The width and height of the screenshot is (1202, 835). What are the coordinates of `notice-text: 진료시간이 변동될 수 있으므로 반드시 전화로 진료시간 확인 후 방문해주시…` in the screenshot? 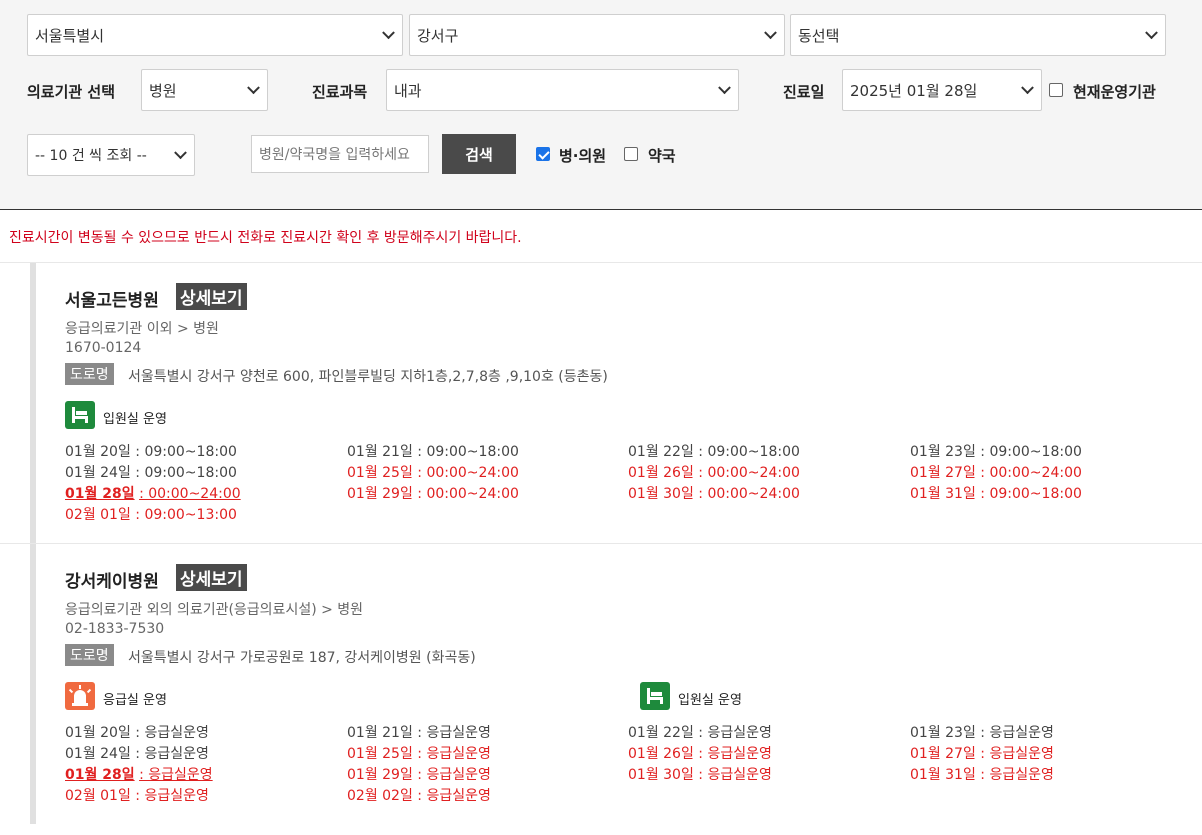 It's located at (265, 238).